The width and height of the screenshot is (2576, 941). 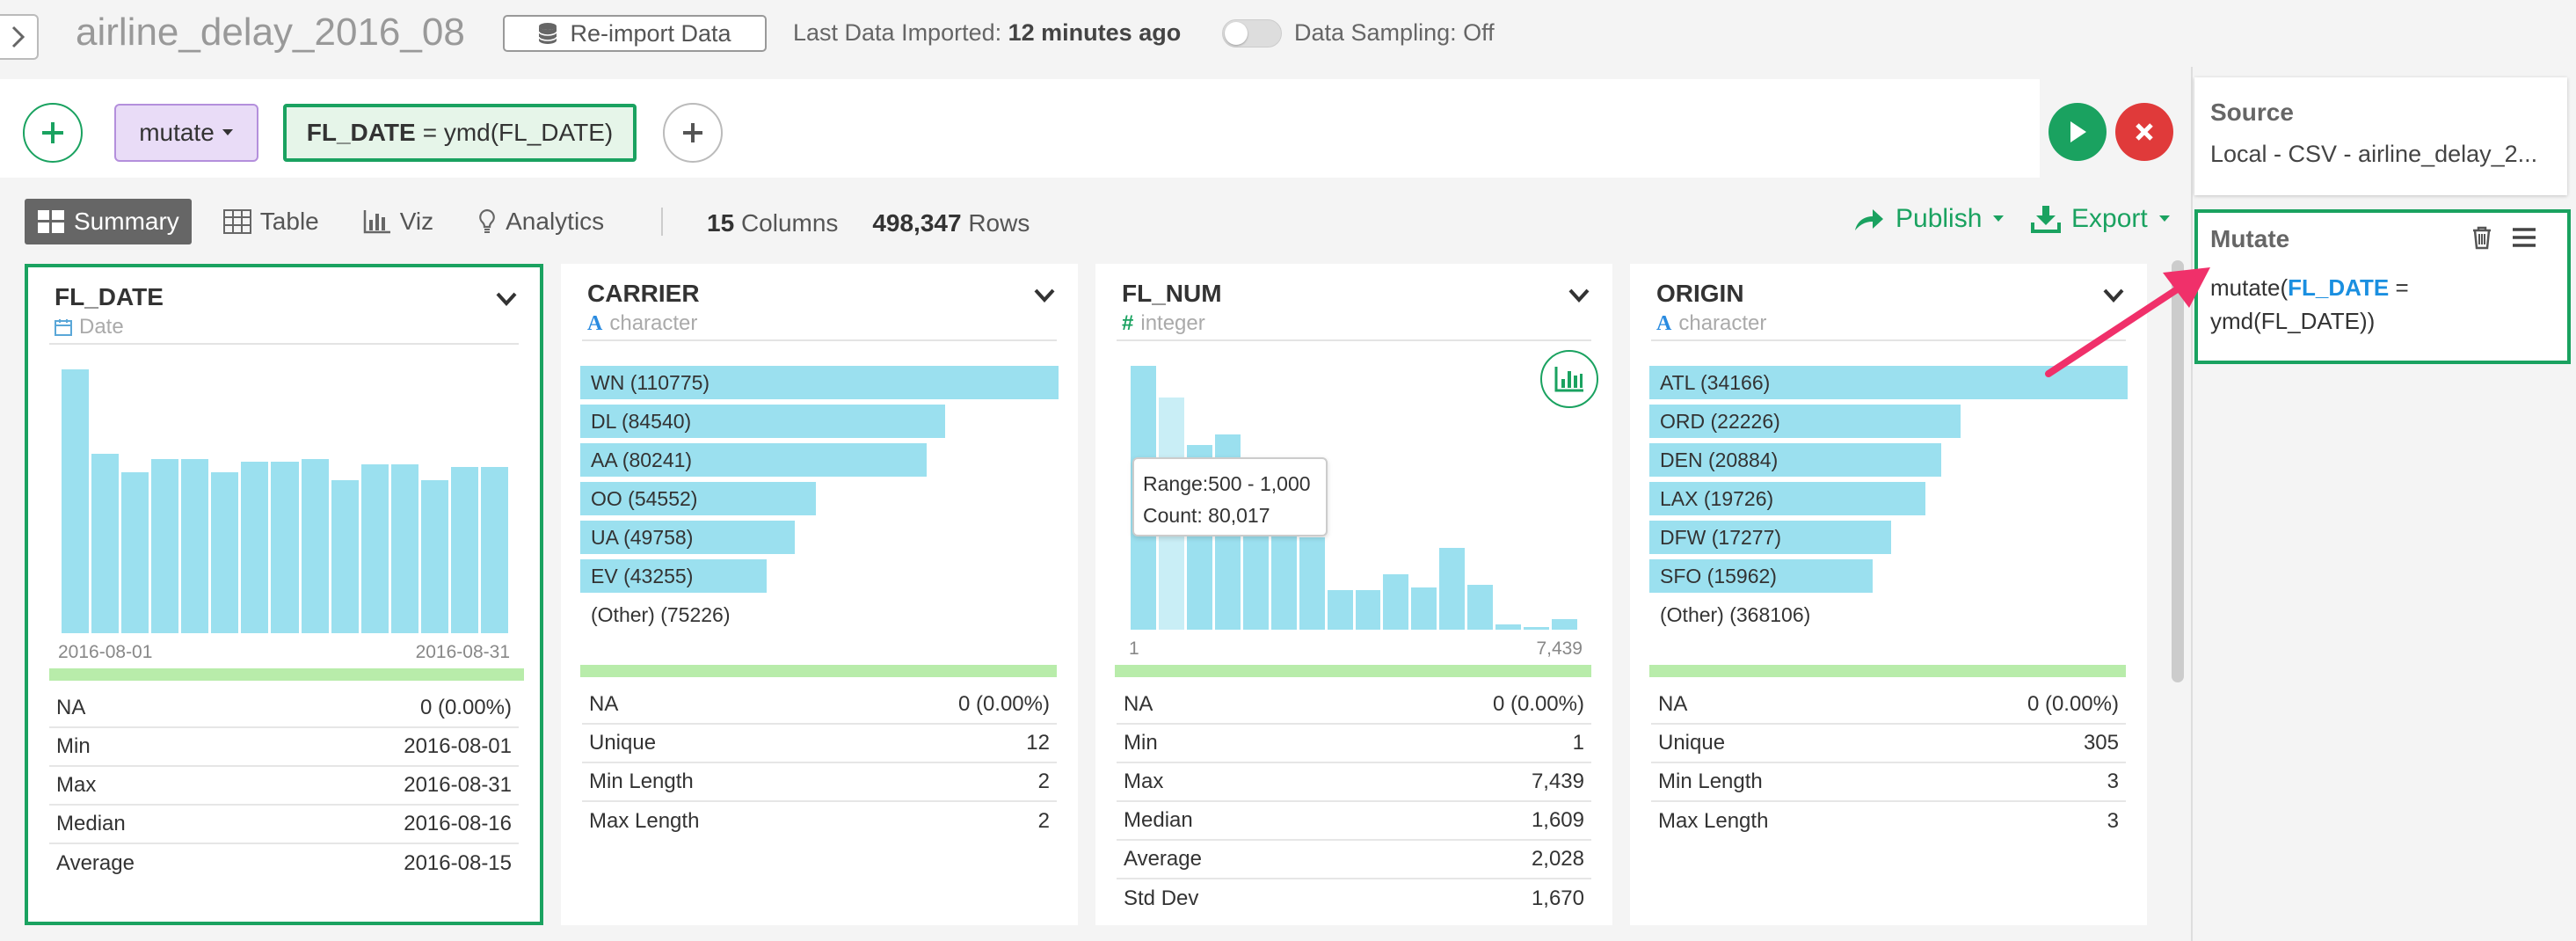 What do you see at coordinates (1887, 671) in the screenshot?
I see `na-ratio-bar` at bounding box center [1887, 671].